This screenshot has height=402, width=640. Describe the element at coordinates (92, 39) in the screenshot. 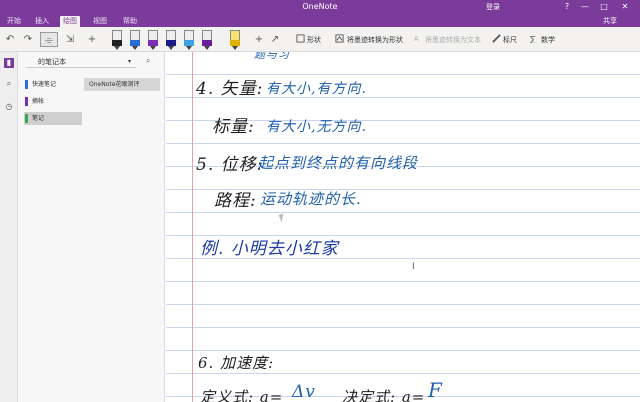

I see `add-pen-icon: +` at that location.